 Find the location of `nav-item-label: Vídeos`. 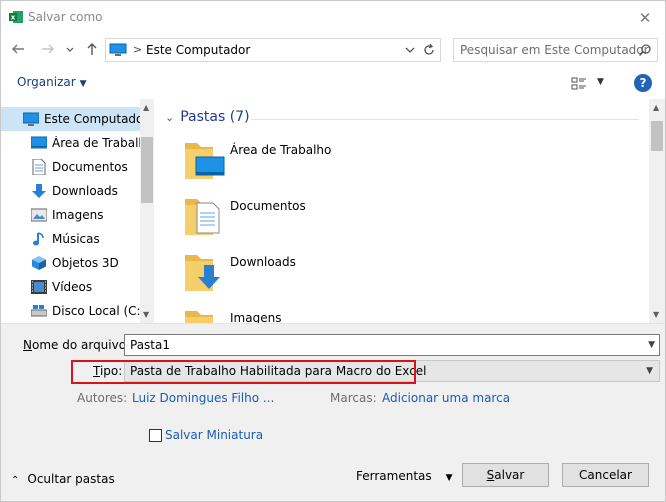

nav-item-label: Vídeos is located at coordinates (72, 287).